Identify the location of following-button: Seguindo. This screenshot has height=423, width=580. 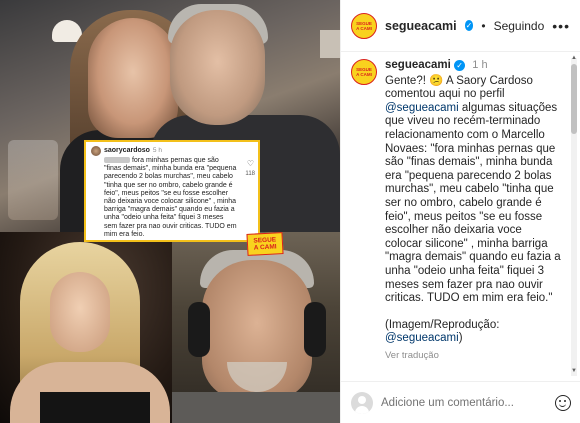
(519, 26).